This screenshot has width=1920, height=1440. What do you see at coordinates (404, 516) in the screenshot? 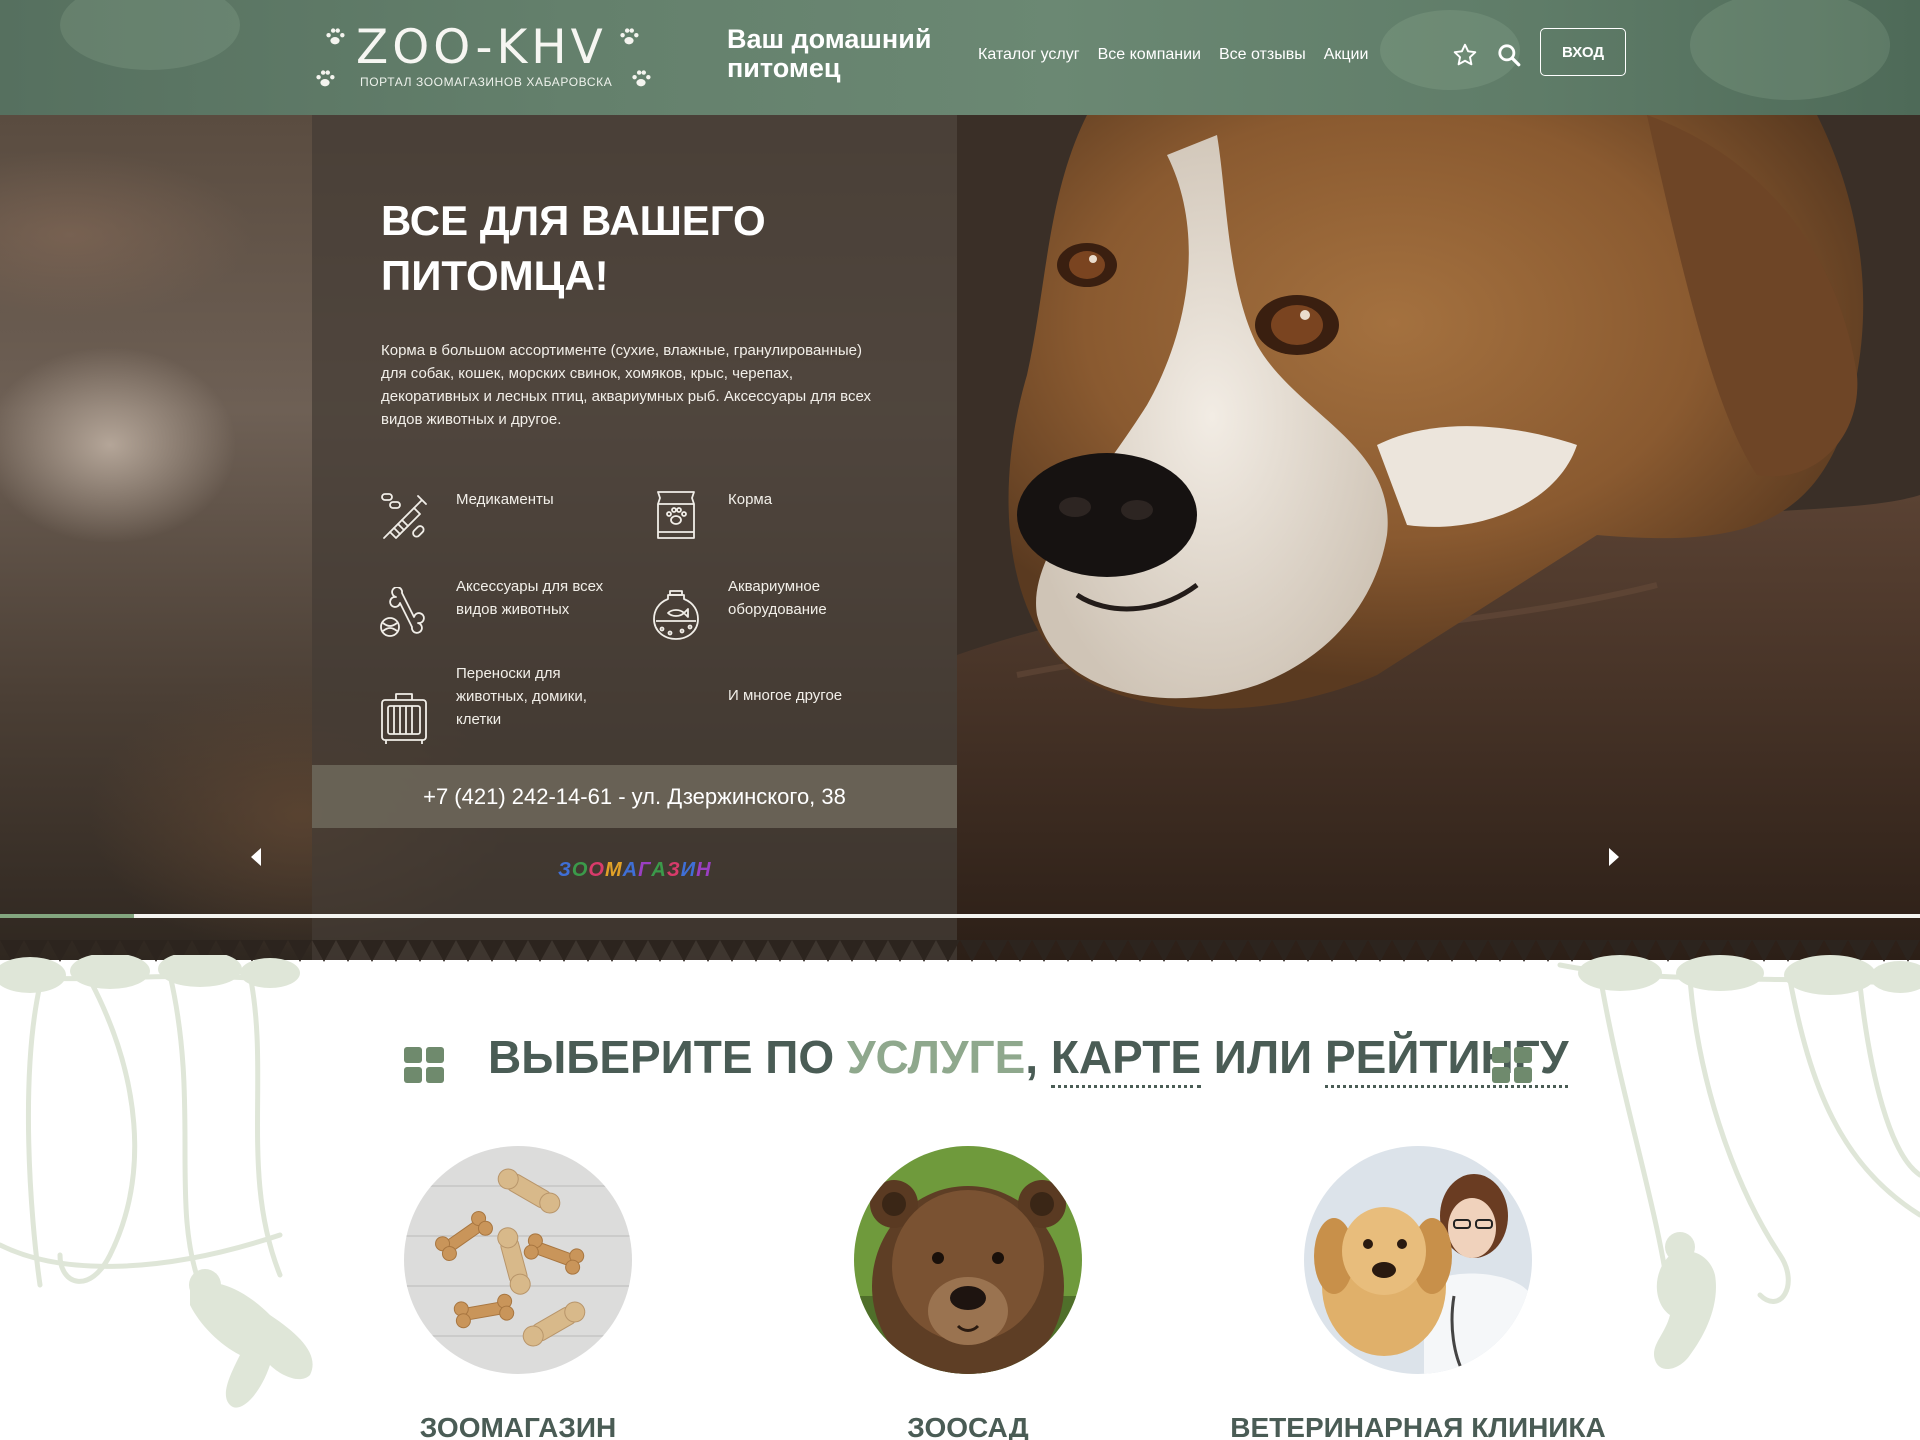
I see `medicine-icon` at bounding box center [404, 516].